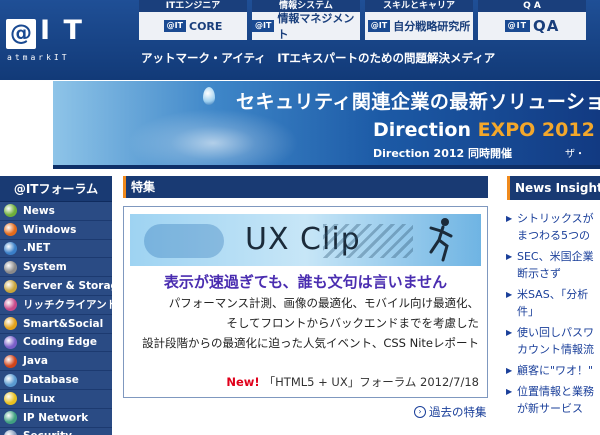 Image resolution: width=600 pixels, height=435 pixels. I want to click on logo-it-text: I T, so click(62, 30).